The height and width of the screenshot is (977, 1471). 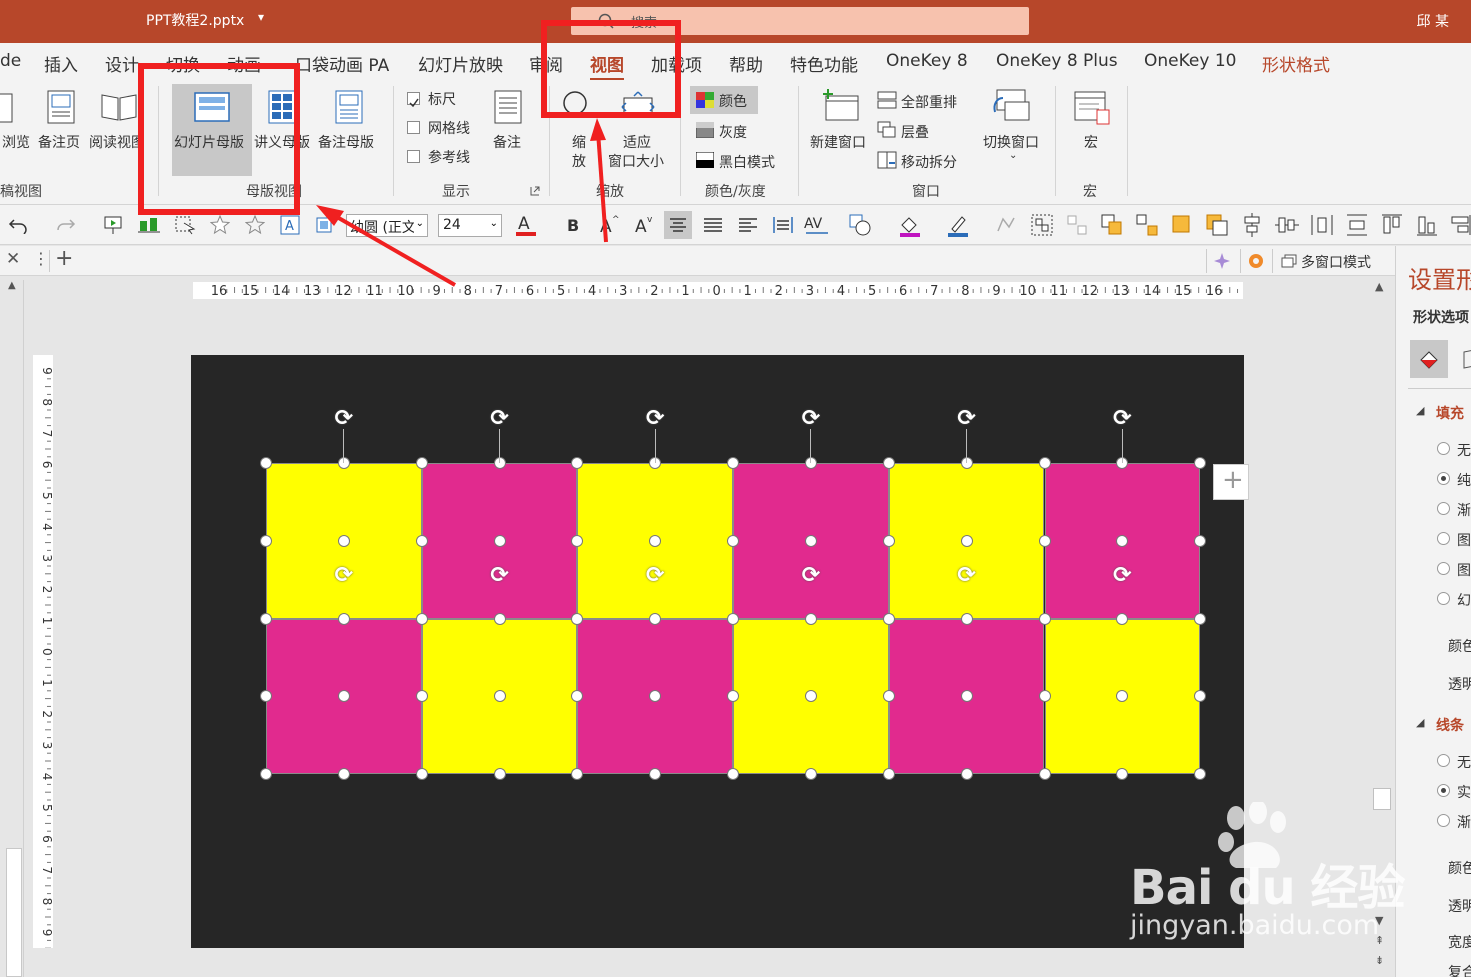 What do you see at coordinates (1252, 225) in the screenshot?
I see `align-middle-icon` at bounding box center [1252, 225].